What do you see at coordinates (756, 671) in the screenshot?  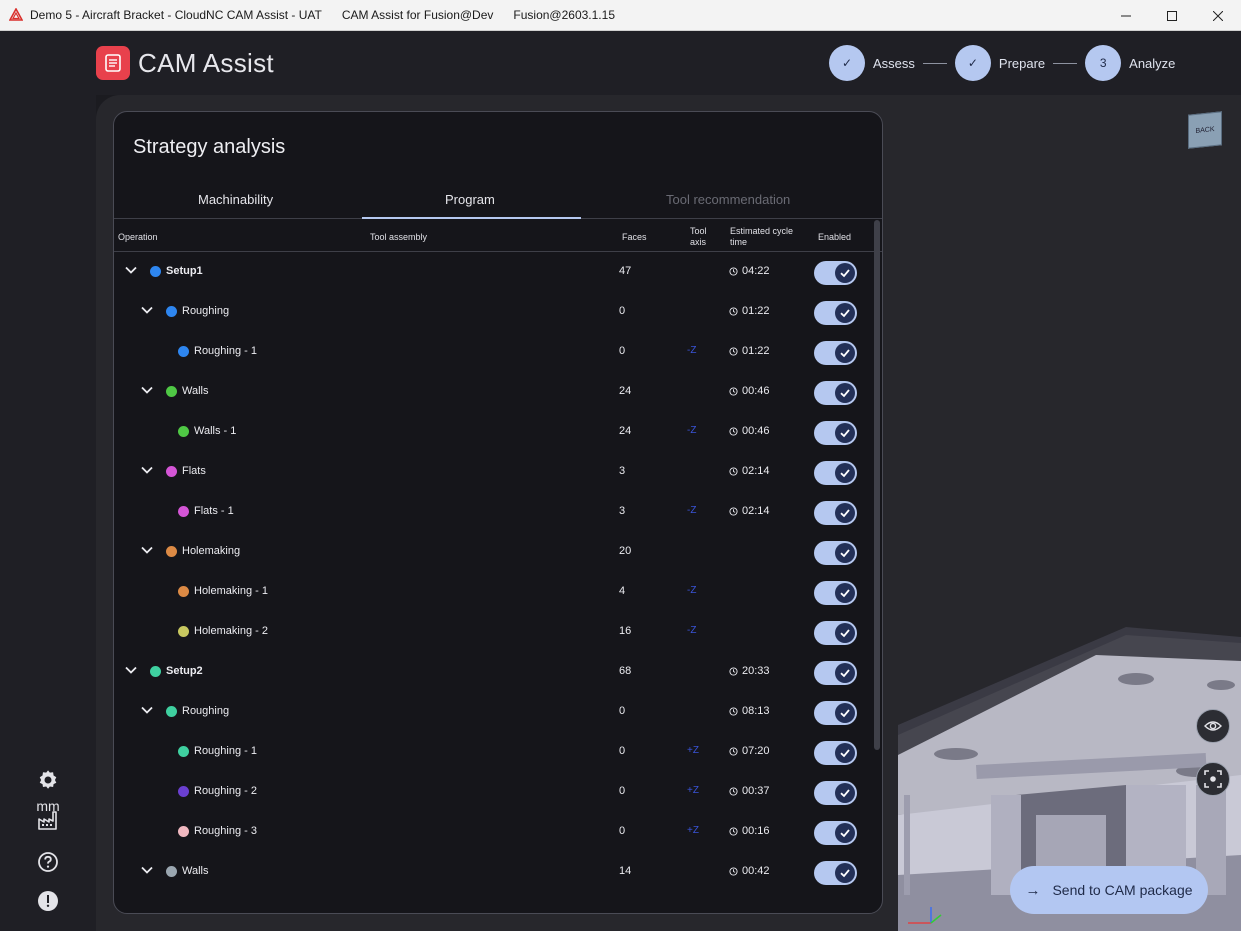 I see `cycle-time-value: 20:33` at bounding box center [756, 671].